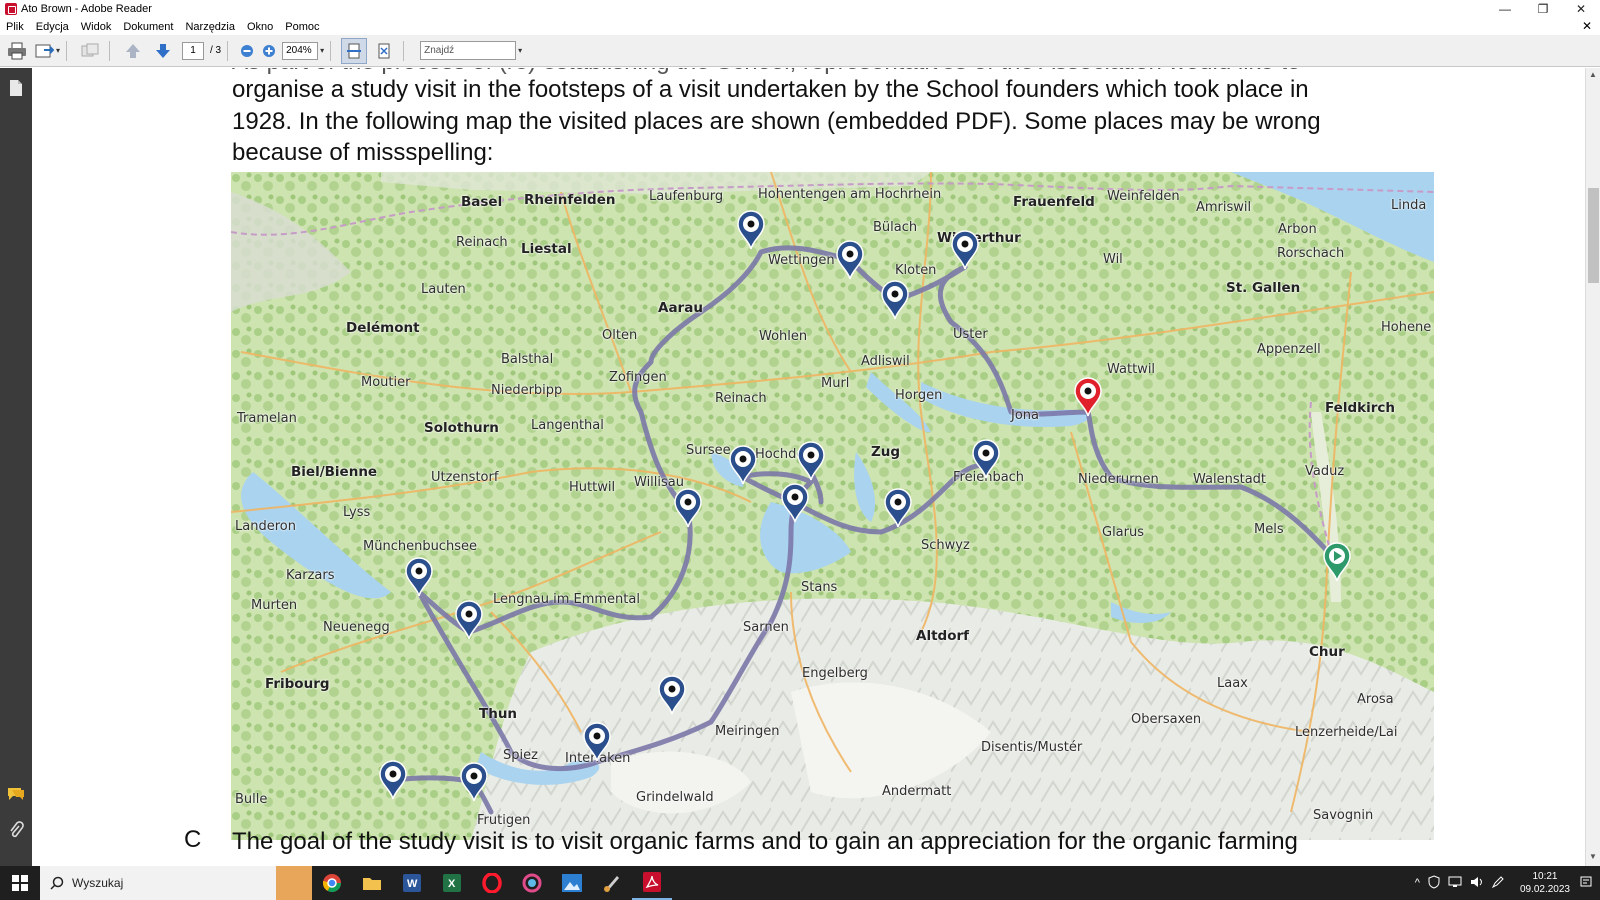  What do you see at coordinates (332, 883) in the screenshot?
I see `taskbar-chrome` at bounding box center [332, 883].